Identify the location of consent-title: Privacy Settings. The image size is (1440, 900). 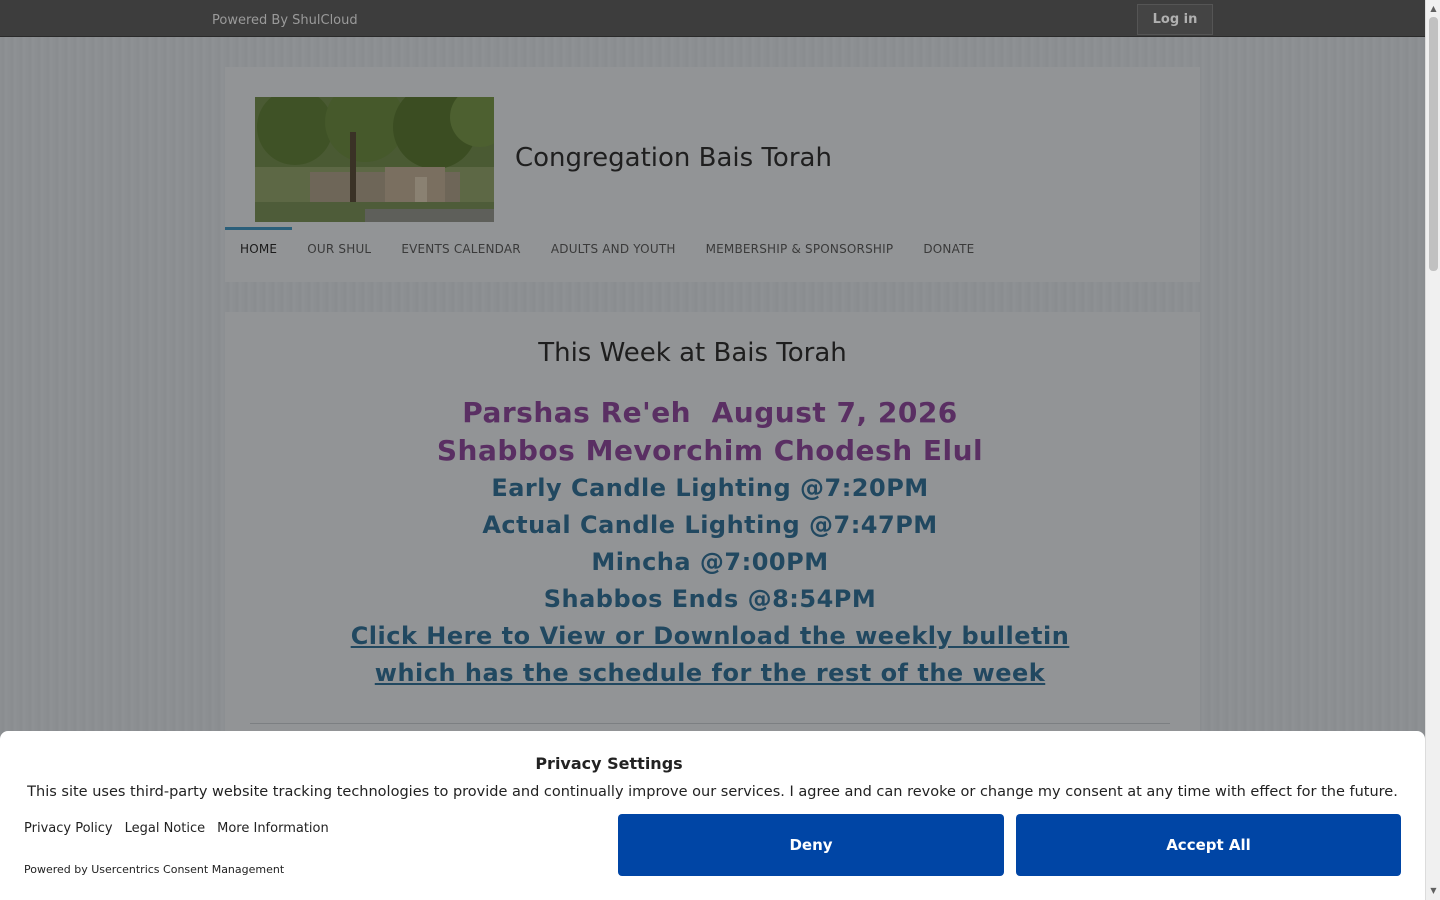
(609, 763).